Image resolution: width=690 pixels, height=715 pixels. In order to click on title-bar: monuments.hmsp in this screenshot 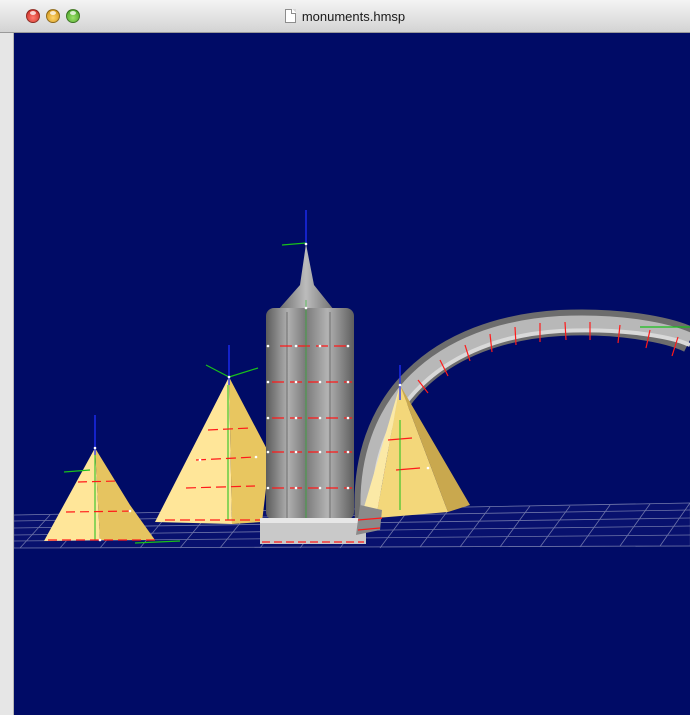, I will do `click(345, 16)`.